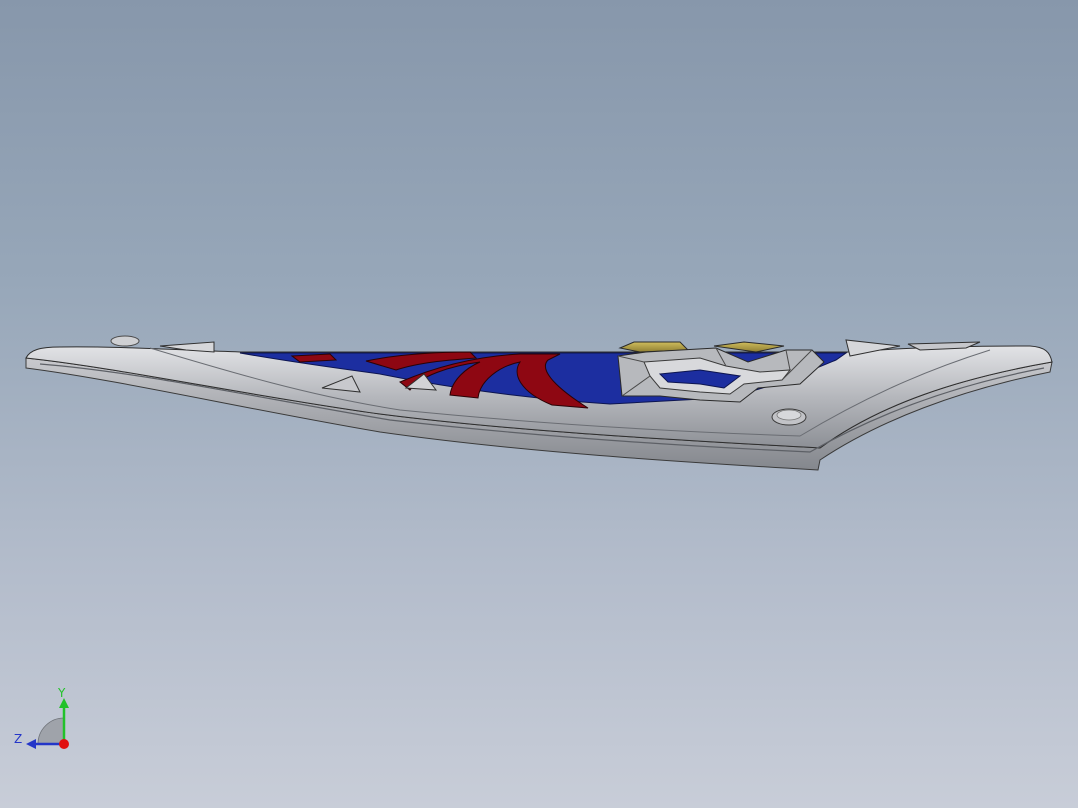  Describe the element at coordinates (31, 744) in the screenshot. I see `z-axis-arrow` at that location.